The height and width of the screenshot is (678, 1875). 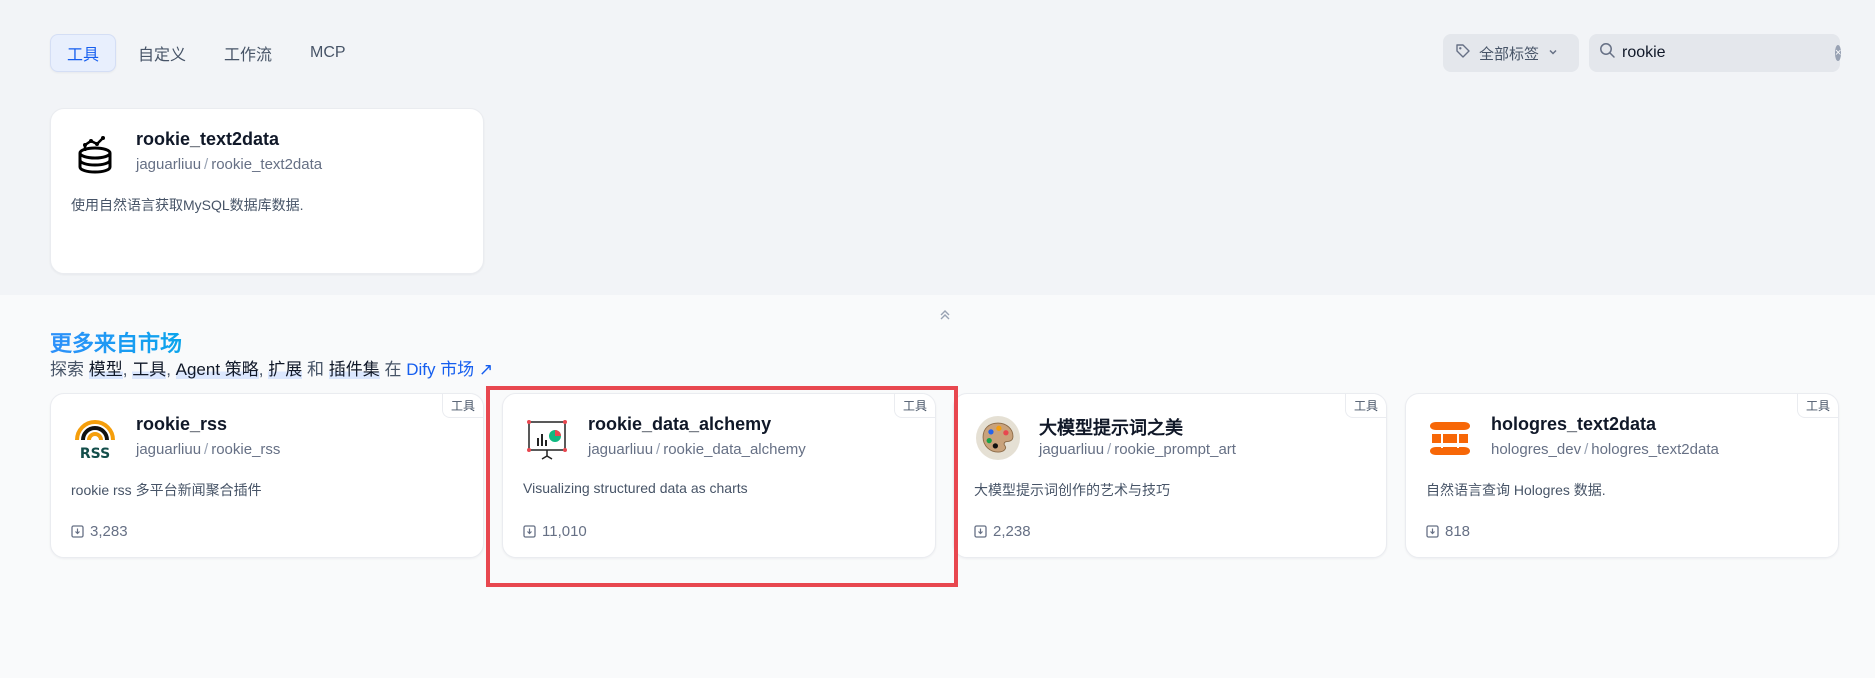 I want to click on plugin-author: jaguarliuu / rookie_data_alchemy, so click(x=697, y=449).